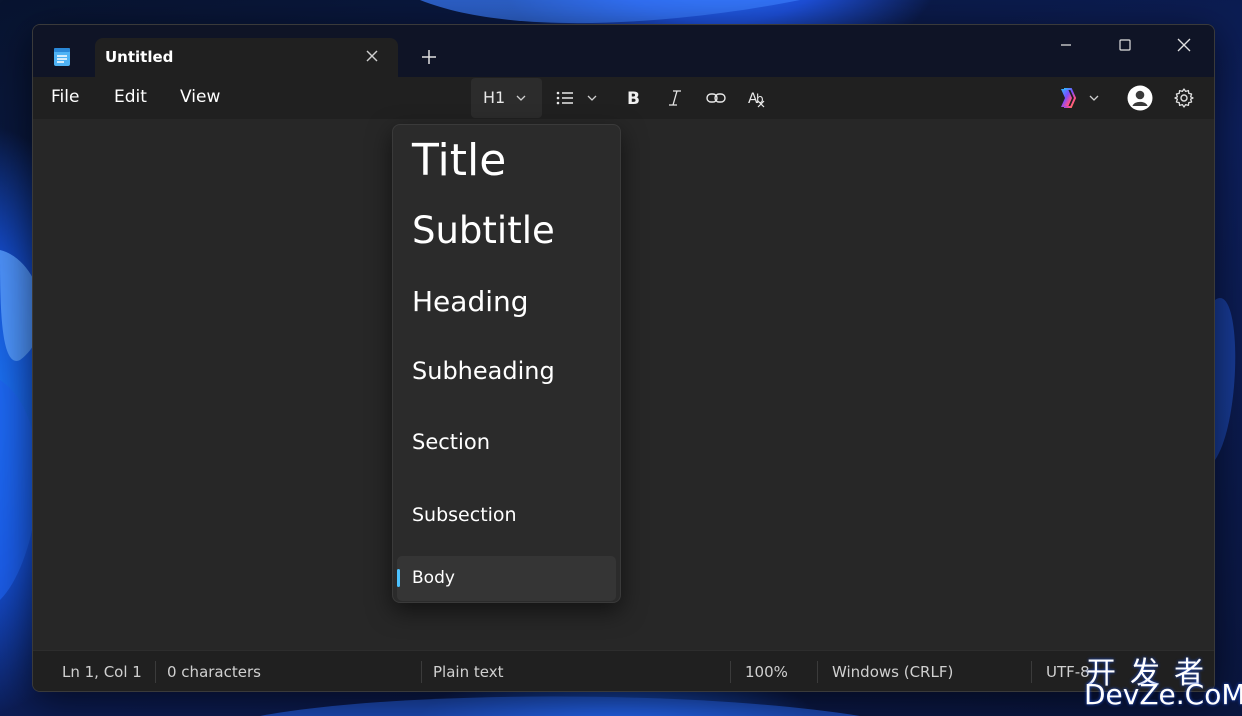 Image resolution: width=1242 pixels, height=716 pixels. I want to click on svg-text: b, so click(760, 99).